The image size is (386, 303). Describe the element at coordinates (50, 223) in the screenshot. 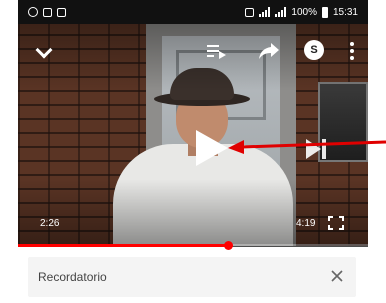

I see `time-current: 2:26` at that location.